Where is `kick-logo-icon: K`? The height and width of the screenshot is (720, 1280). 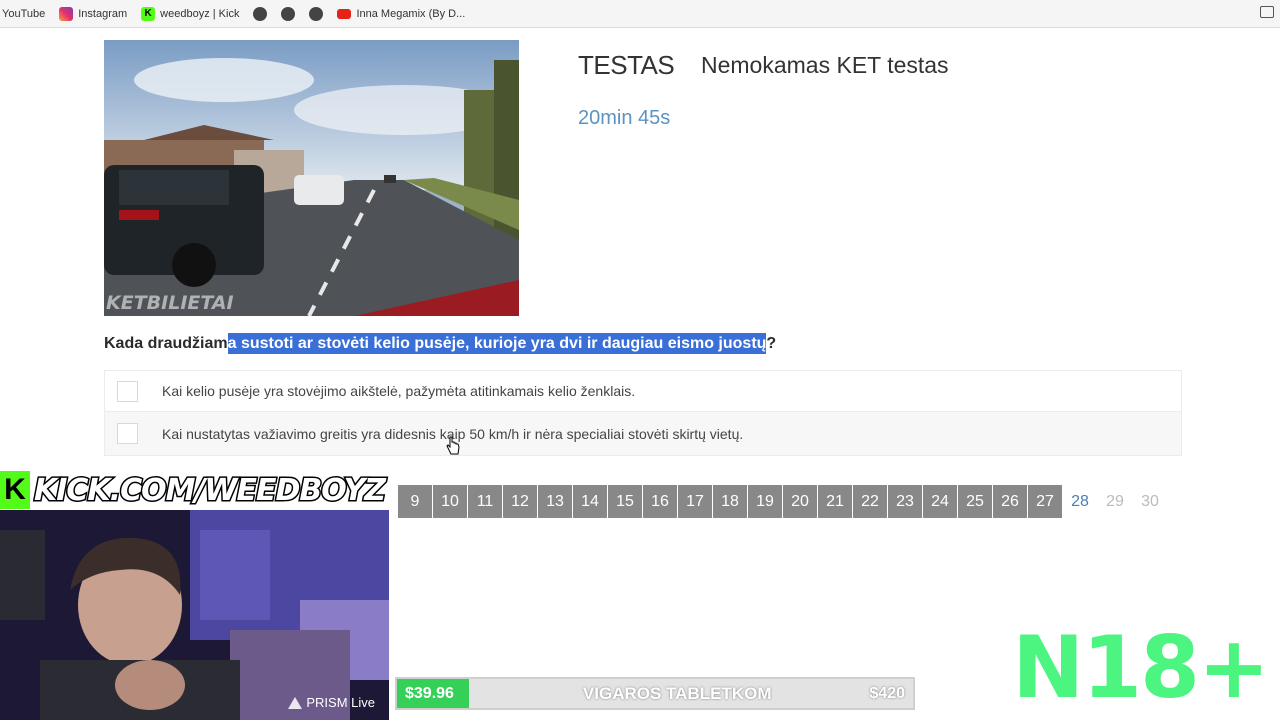 kick-logo-icon: K is located at coordinates (15, 490).